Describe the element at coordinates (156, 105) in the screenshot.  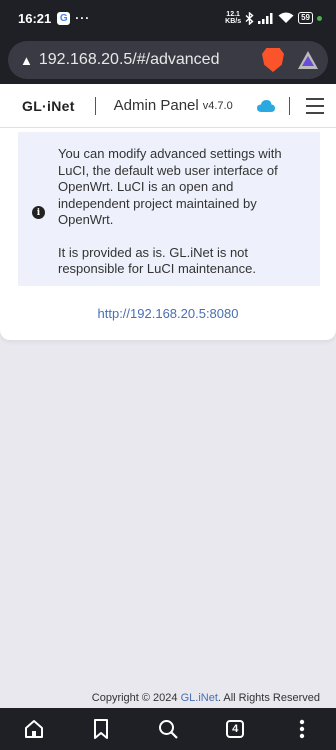
I see `page-title: Admin Panel` at that location.